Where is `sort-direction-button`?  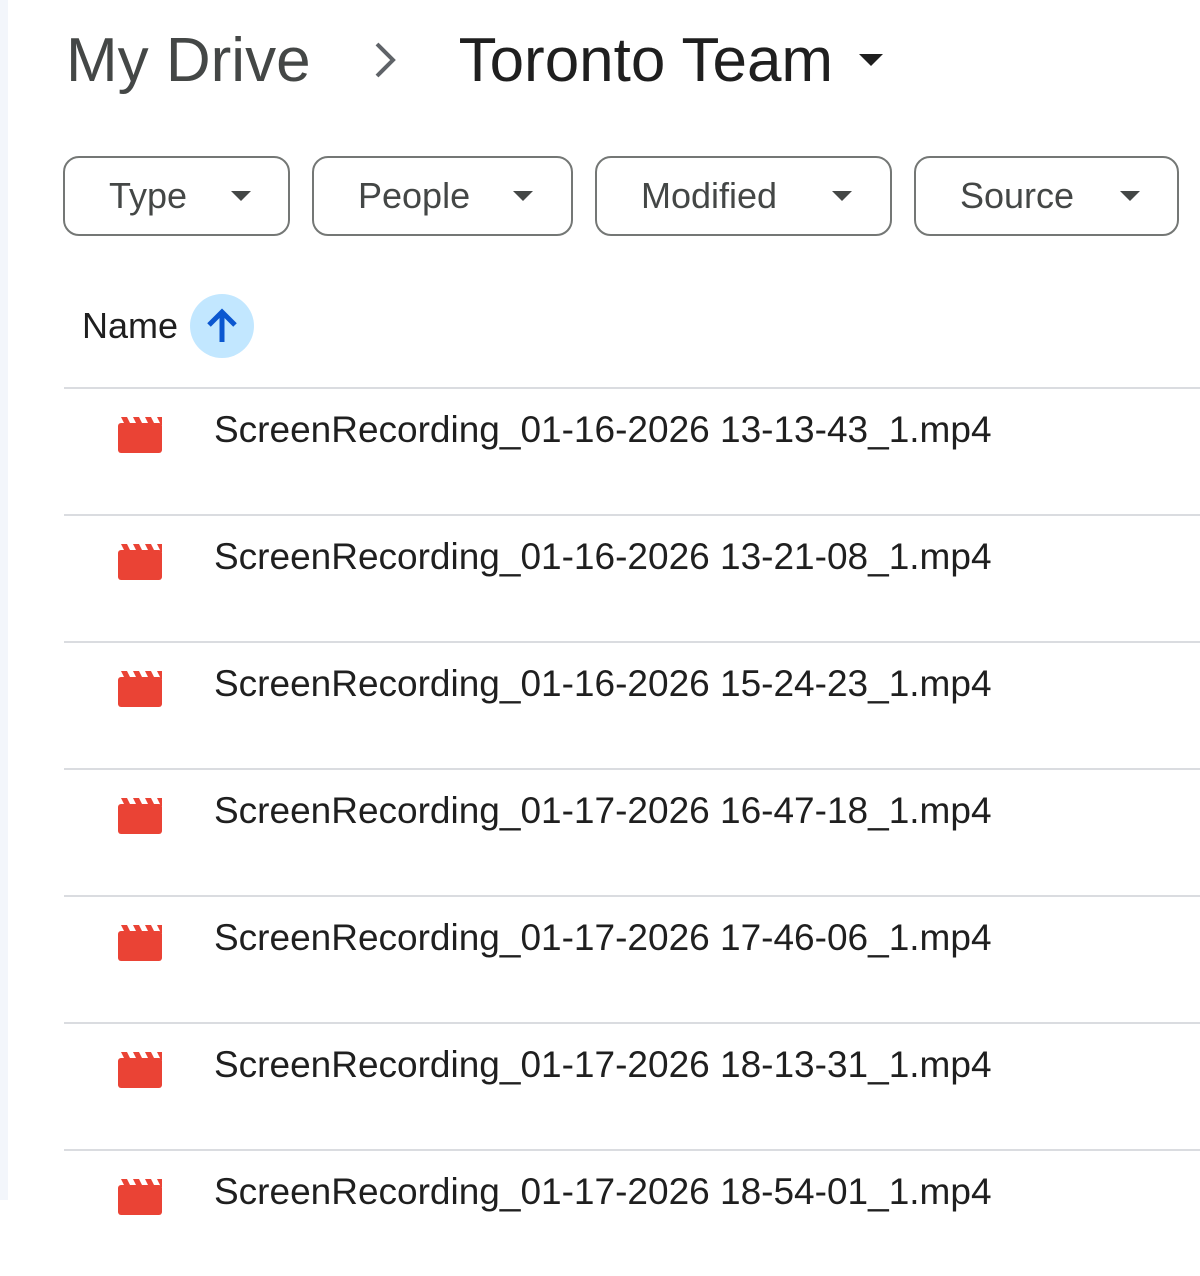
sort-direction-button is located at coordinates (222, 326).